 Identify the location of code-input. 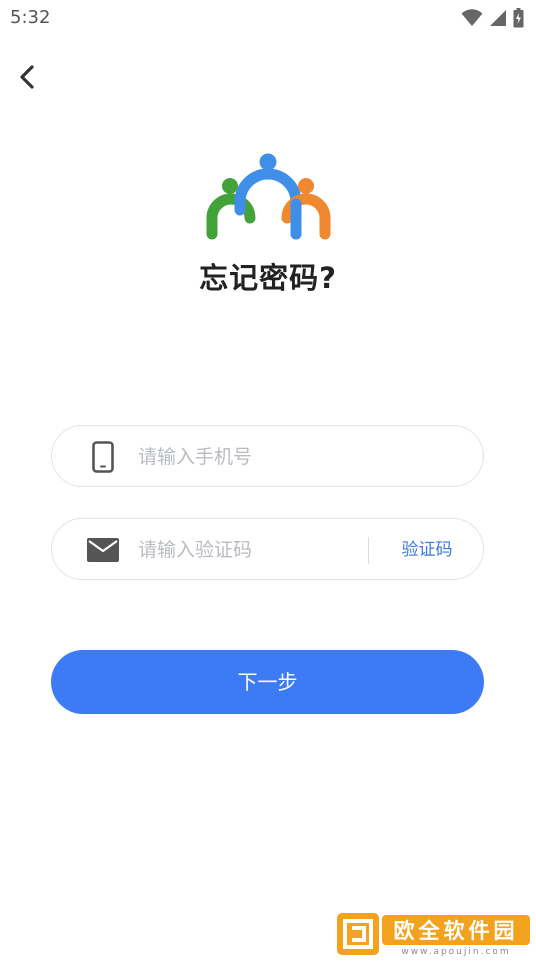
(248, 550).